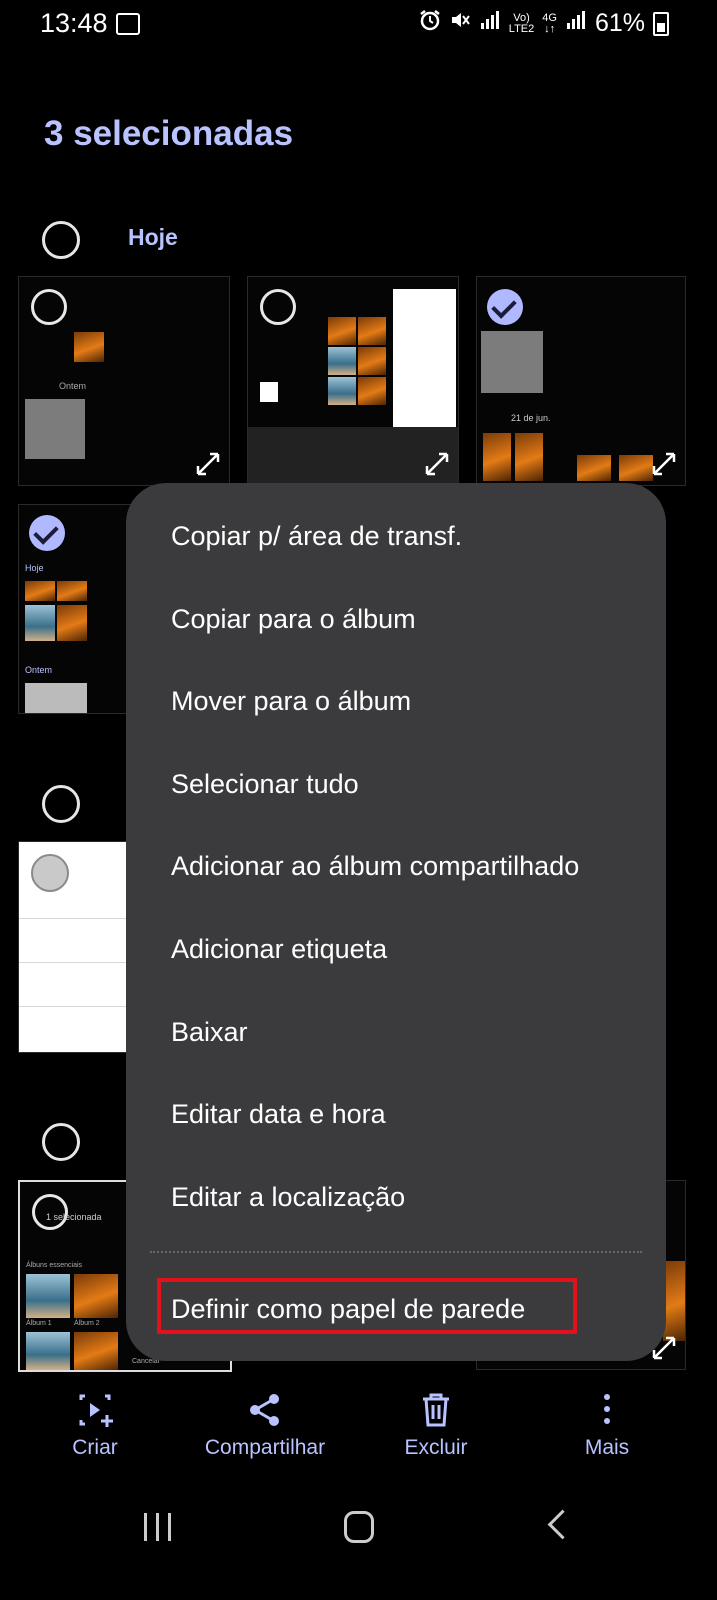  What do you see at coordinates (265, 1447) in the screenshot?
I see `share-label: Compartilhar` at bounding box center [265, 1447].